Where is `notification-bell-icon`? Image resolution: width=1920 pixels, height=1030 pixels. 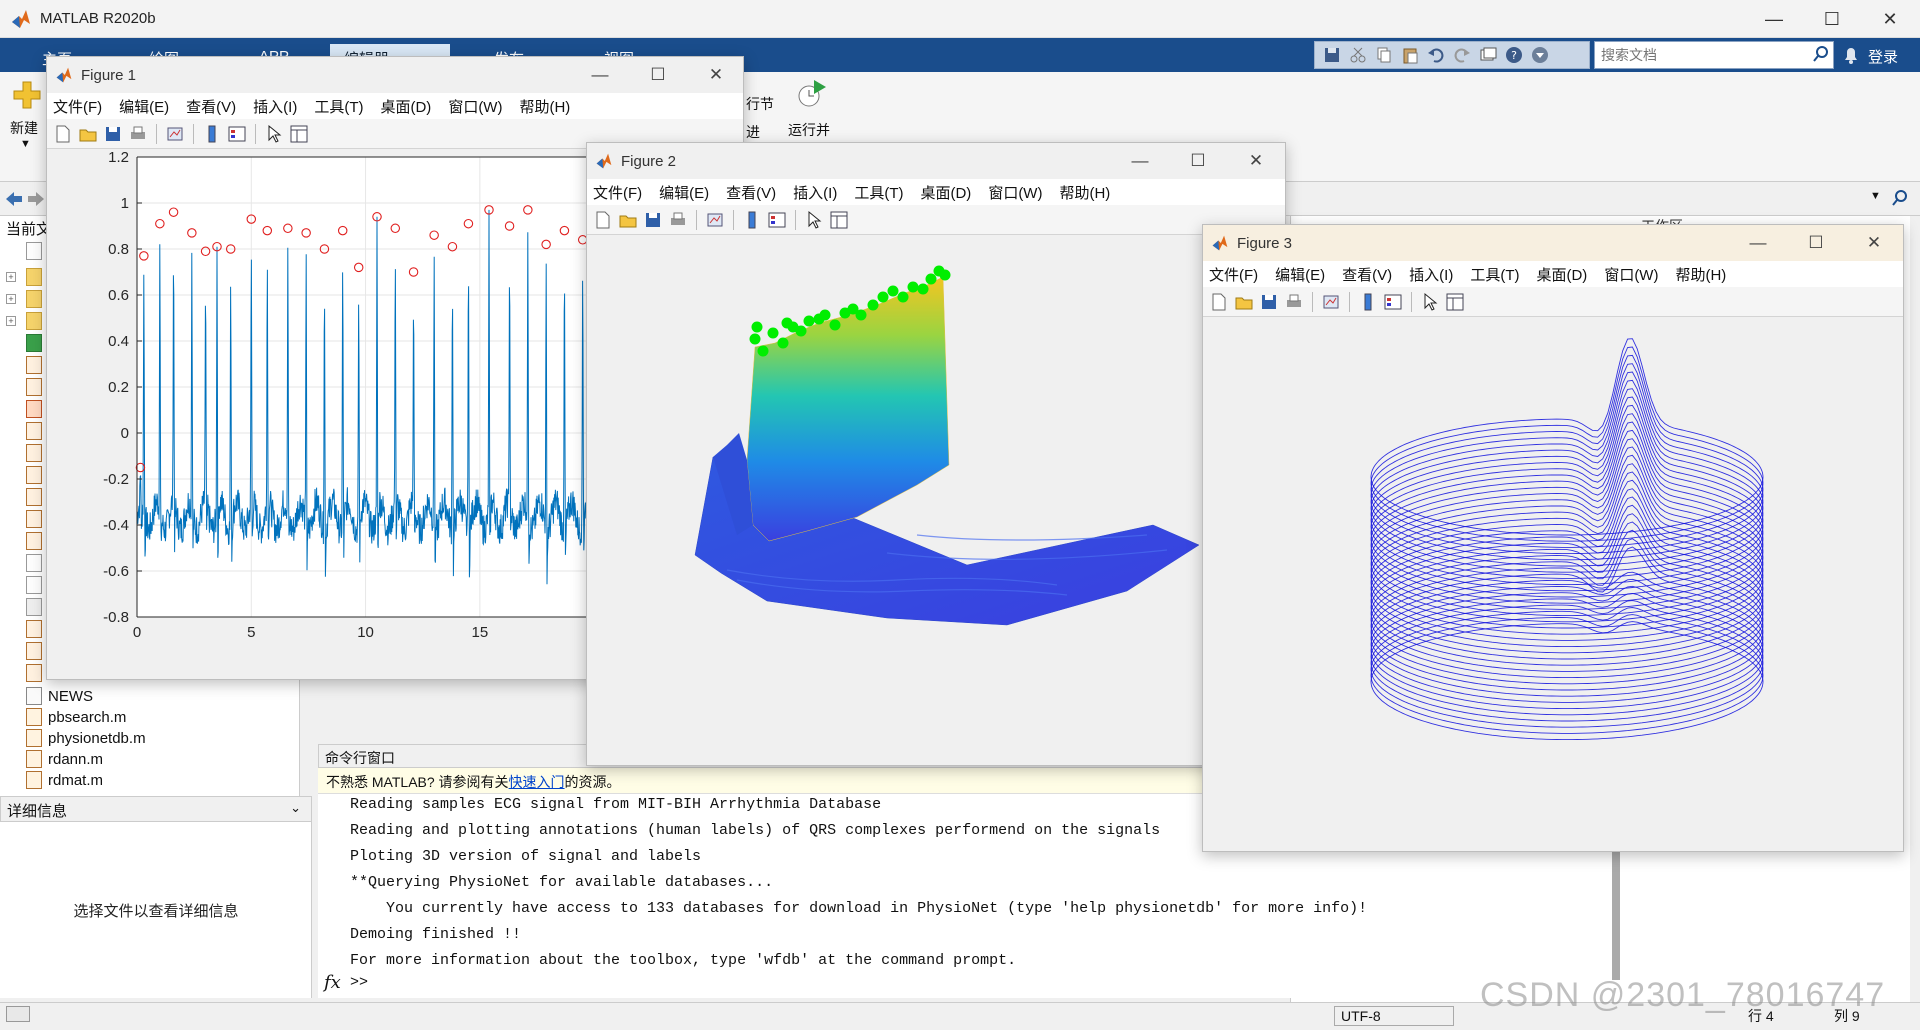 notification-bell-icon is located at coordinates (1851, 55).